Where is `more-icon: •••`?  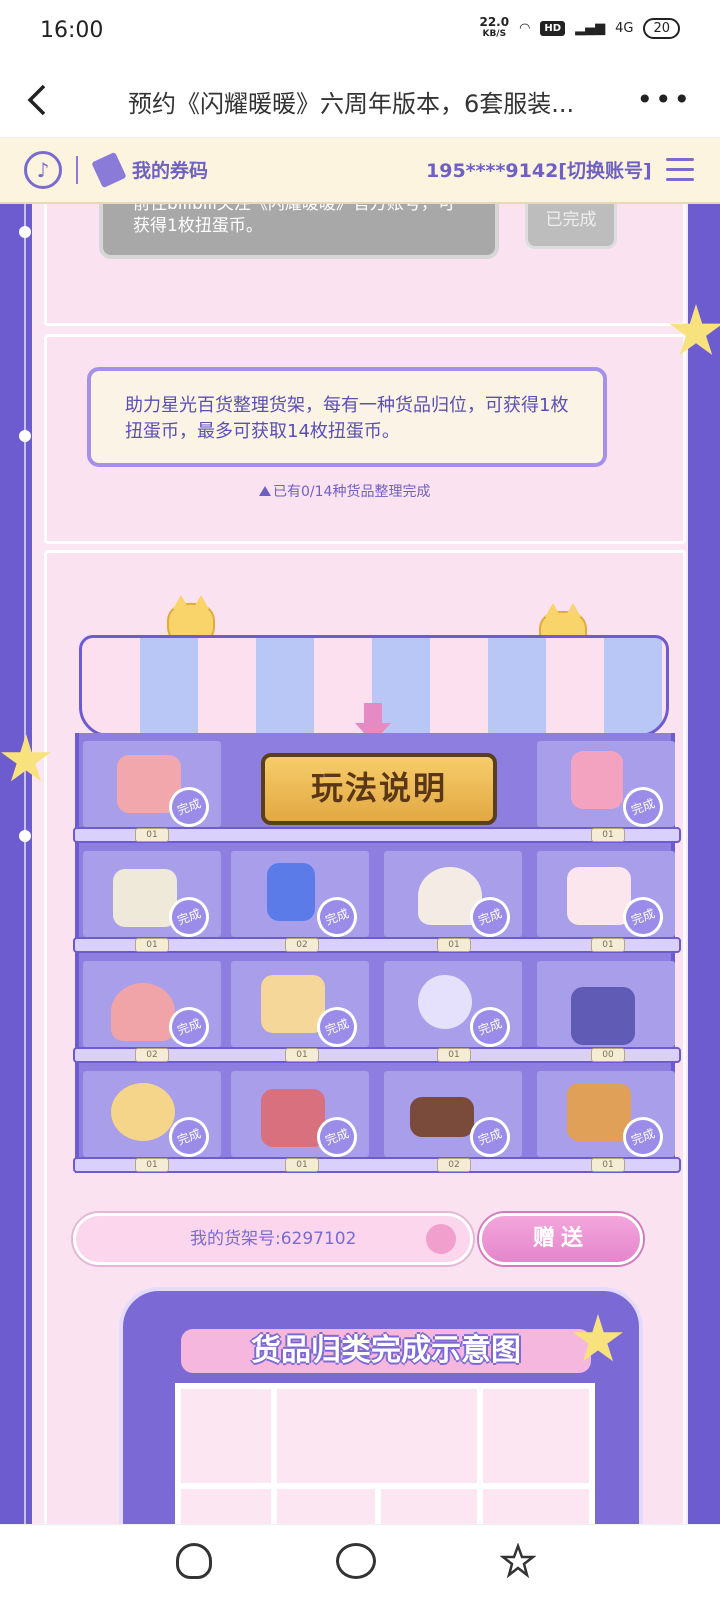
more-icon: ••• is located at coordinates (664, 100).